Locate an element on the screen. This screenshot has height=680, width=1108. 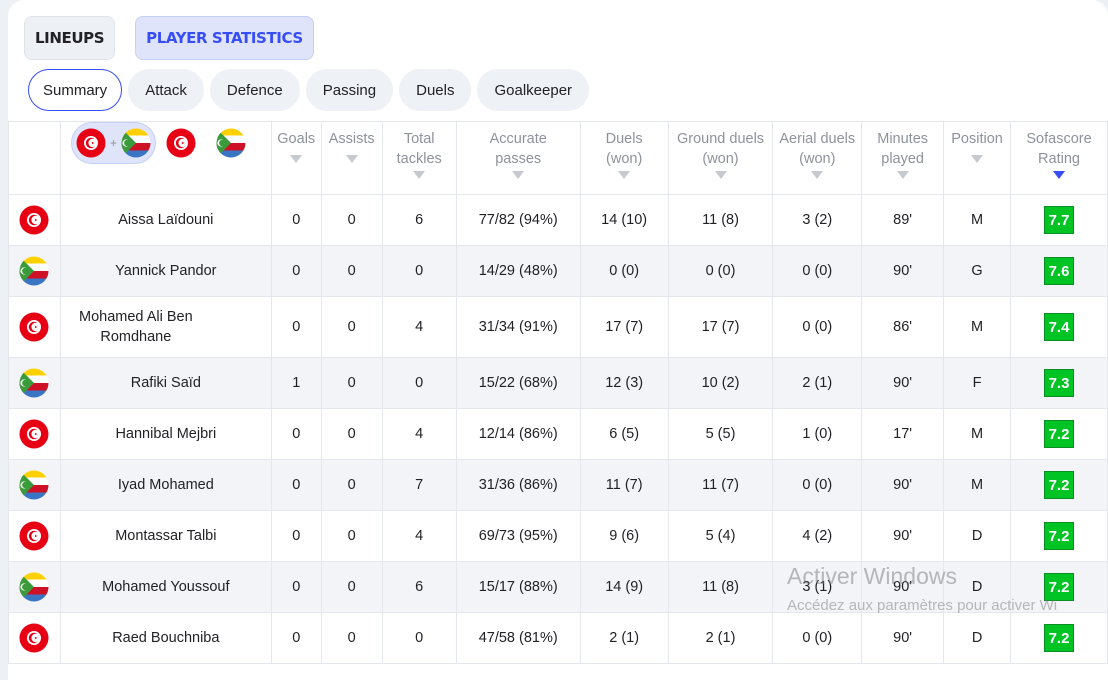
tab-defence: Defence is located at coordinates (254, 90).